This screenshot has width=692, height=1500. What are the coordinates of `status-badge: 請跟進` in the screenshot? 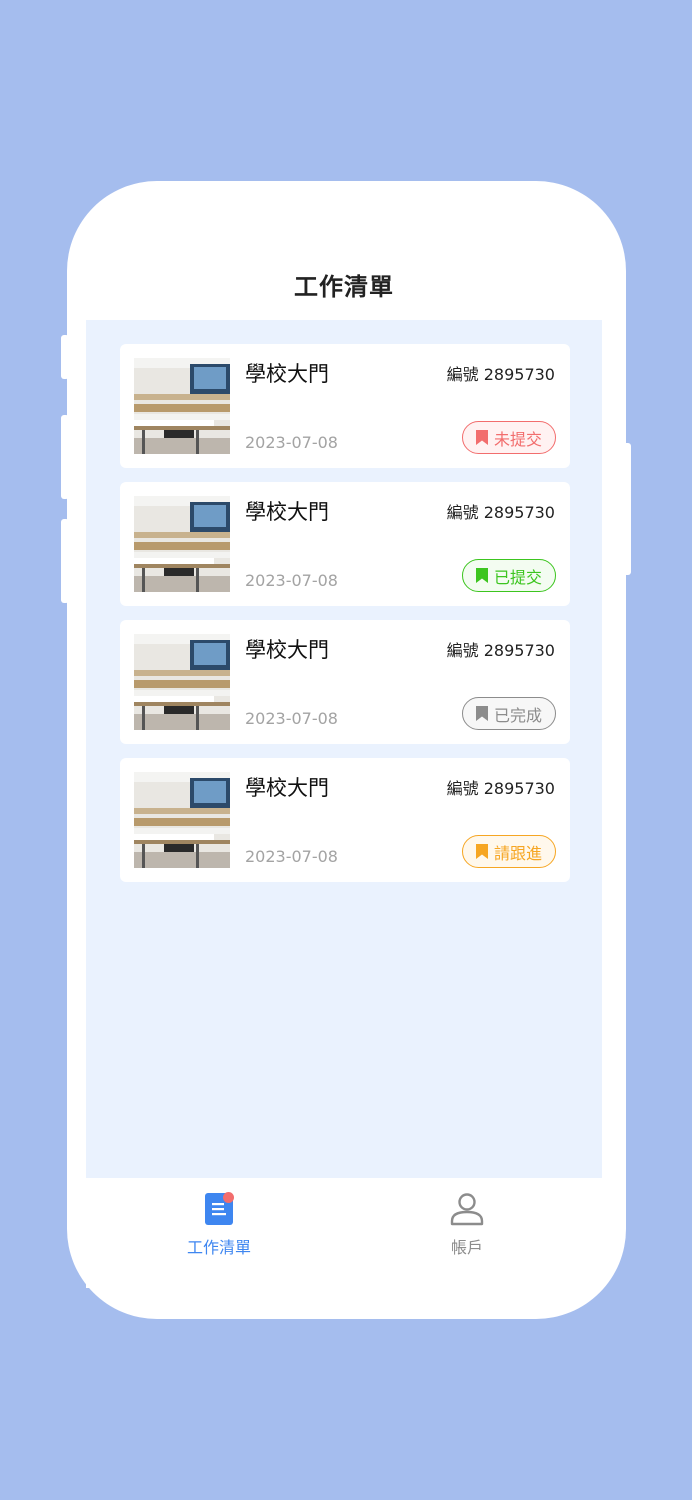 It's located at (509, 851).